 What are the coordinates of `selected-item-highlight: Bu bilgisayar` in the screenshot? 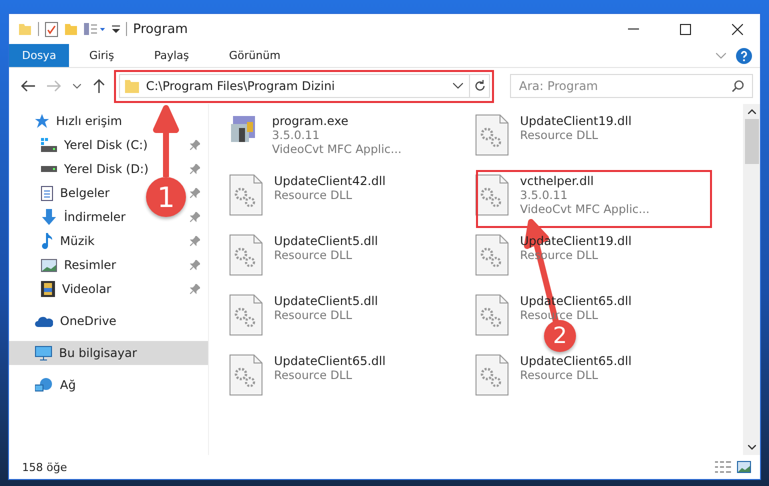 It's located at (108, 353).